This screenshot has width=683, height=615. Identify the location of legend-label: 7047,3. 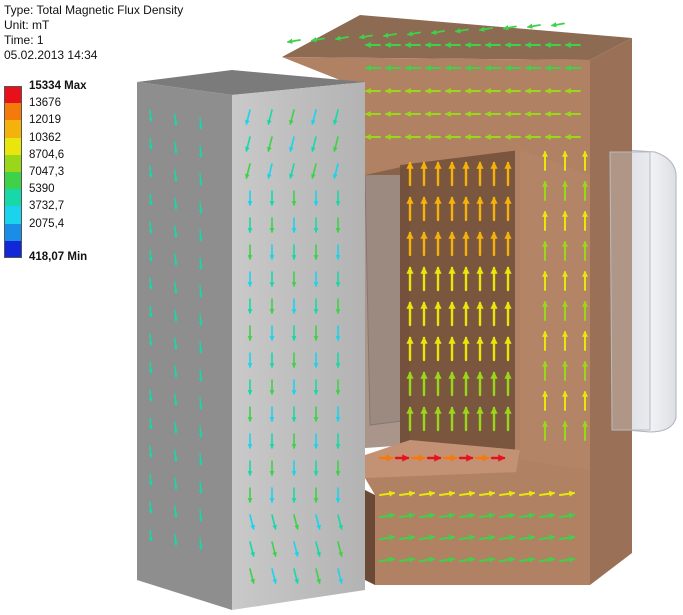
(47, 171).